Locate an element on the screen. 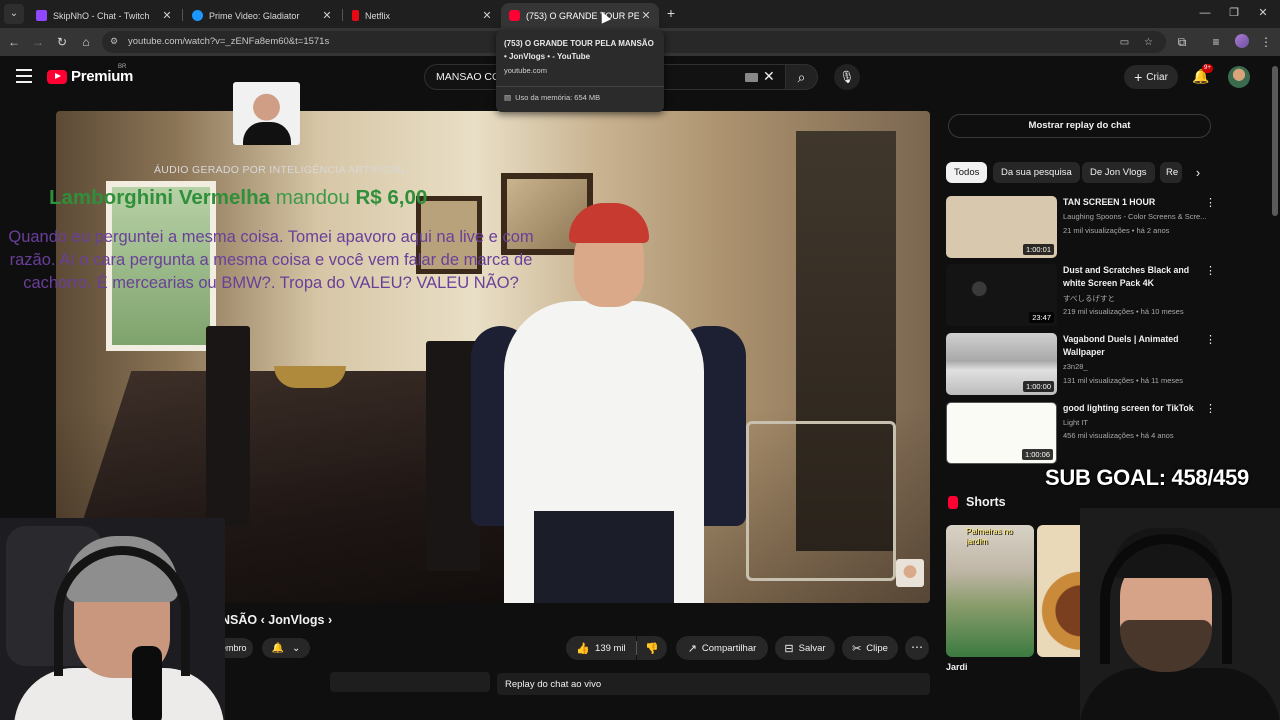 Image resolution: width=1280 pixels, height=720 pixels. voice-search-button: 🎙 is located at coordinates (847, 77).